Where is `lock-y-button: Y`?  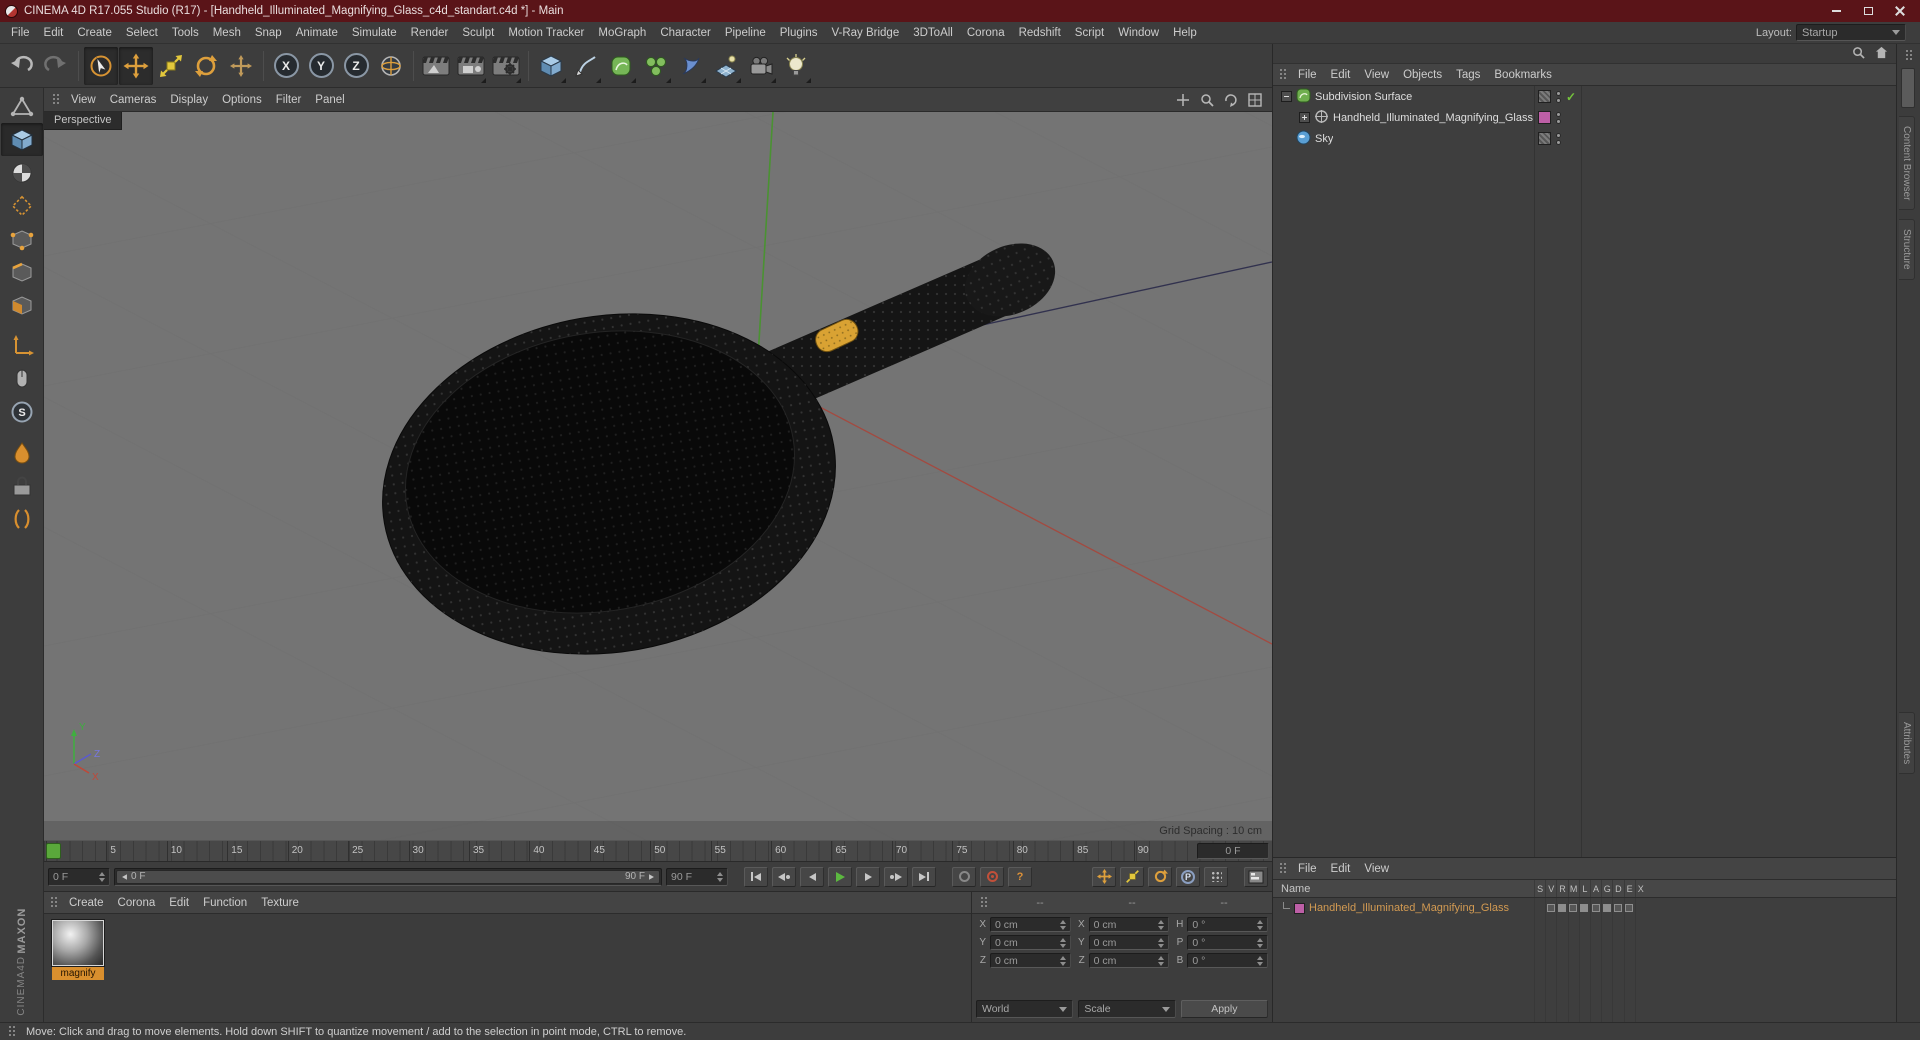
lock-y-button: Y is located at coordinates (321, 66).